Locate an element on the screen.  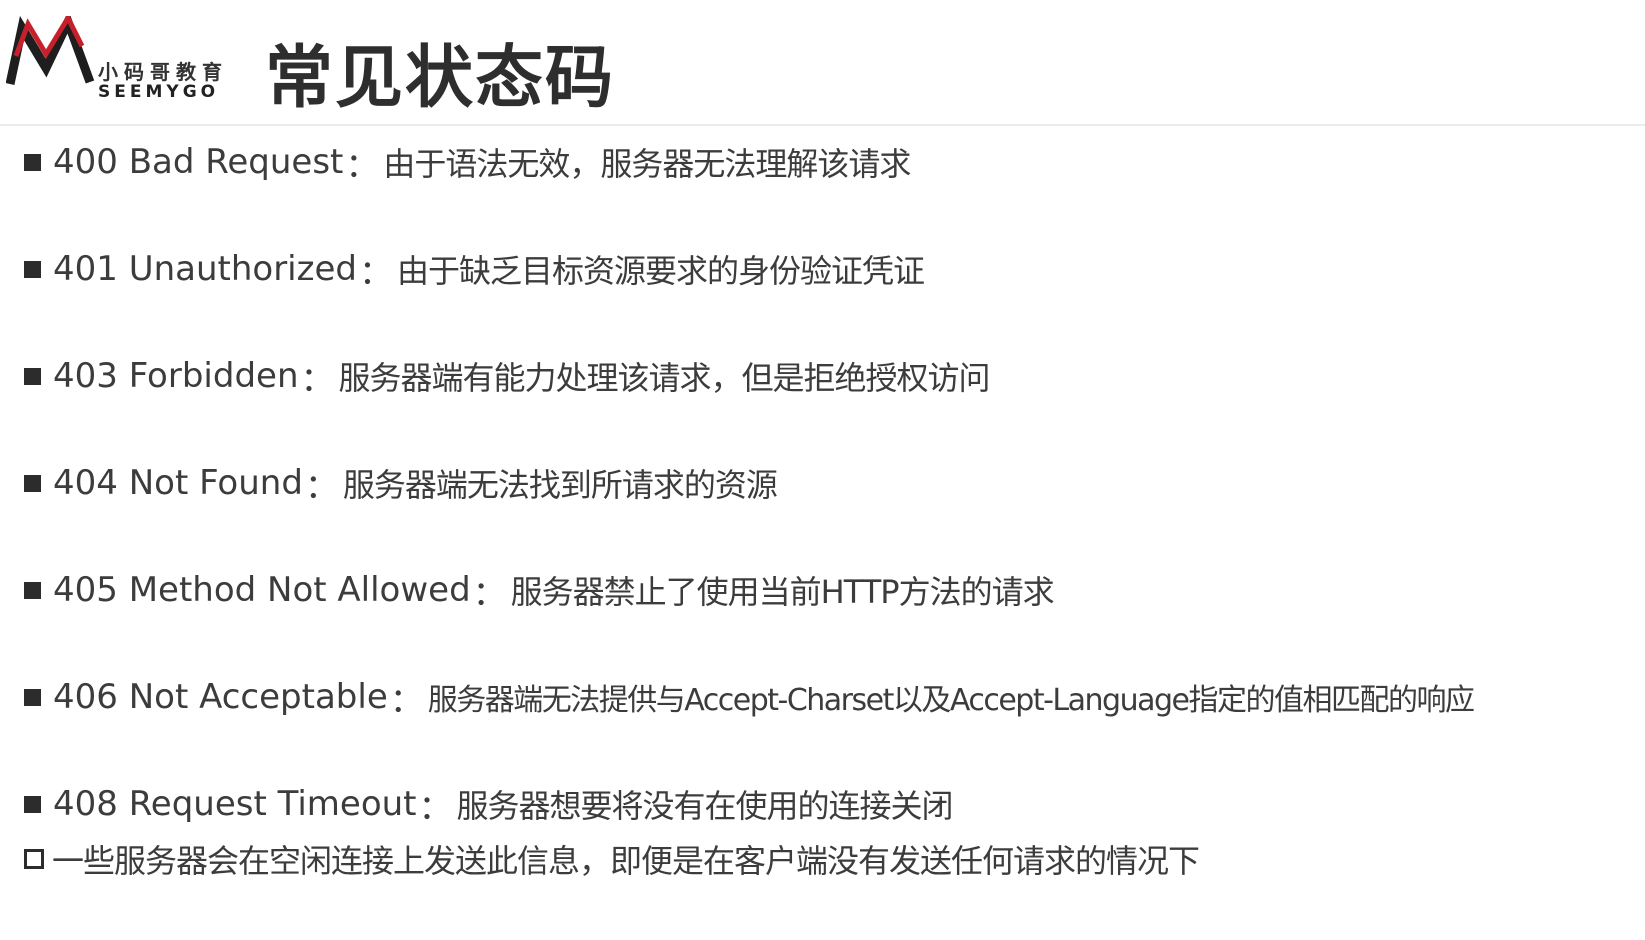
status-description: 由于语法无效，服务器无法理解该请求 is located at coordinates (647, 164).